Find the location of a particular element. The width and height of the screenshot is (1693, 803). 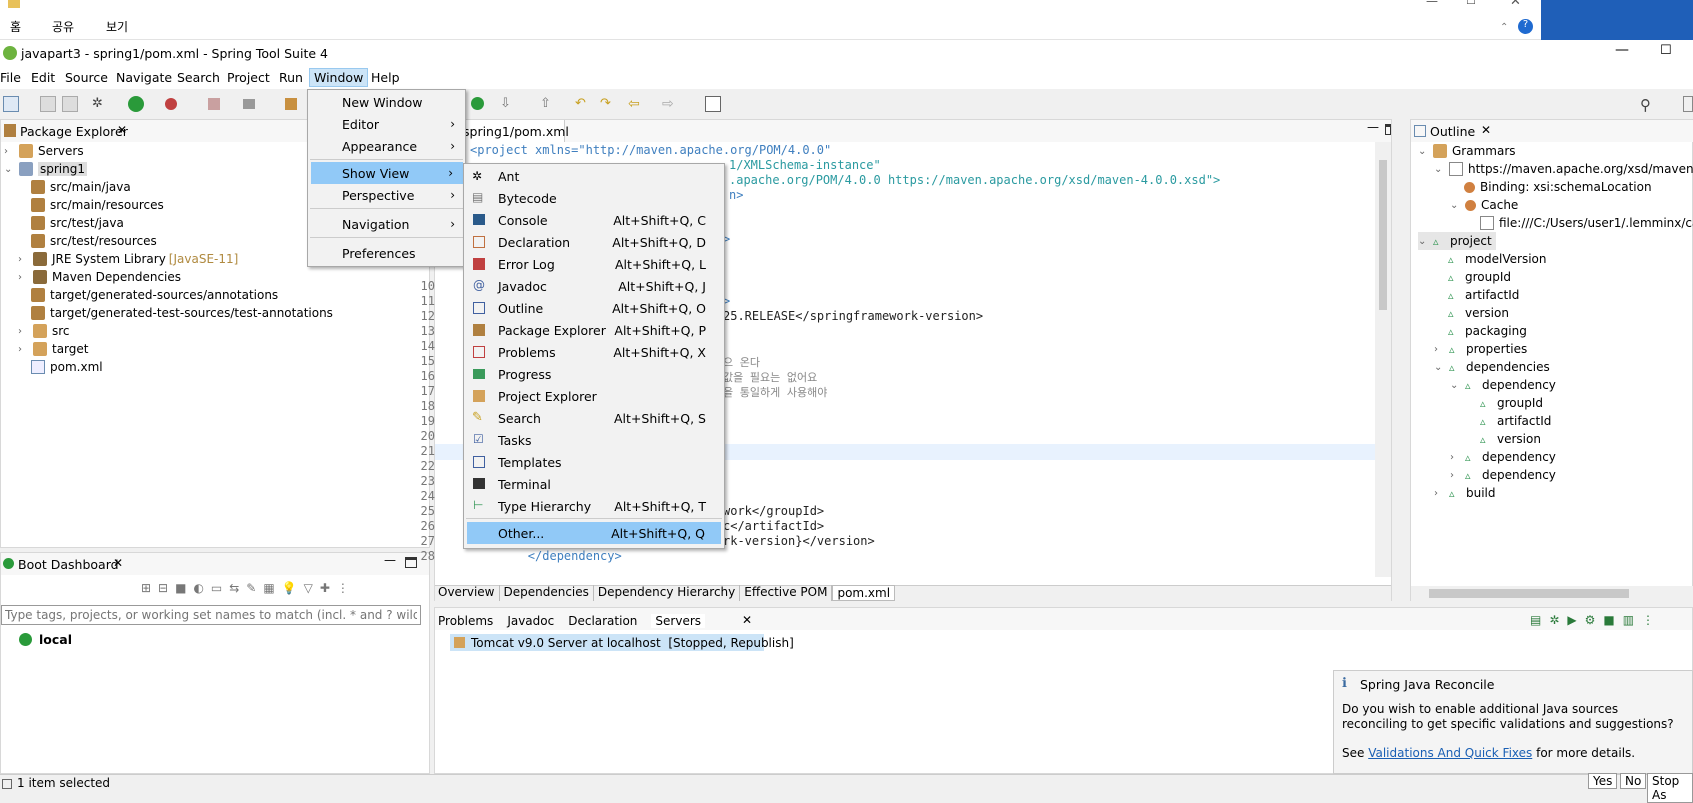

save-icon is located at coordinates (48, 104).